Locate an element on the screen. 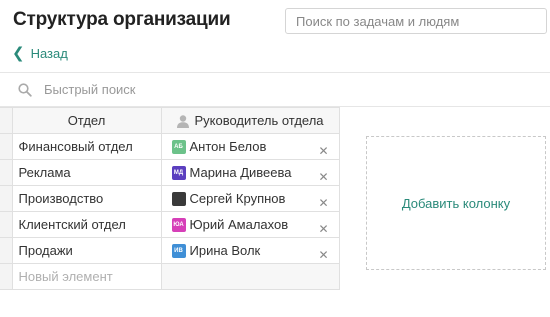 This screenshot has height=317, width=550. table-header-row: Отдел Руководитель отдела is located at coordinates (170, 120).